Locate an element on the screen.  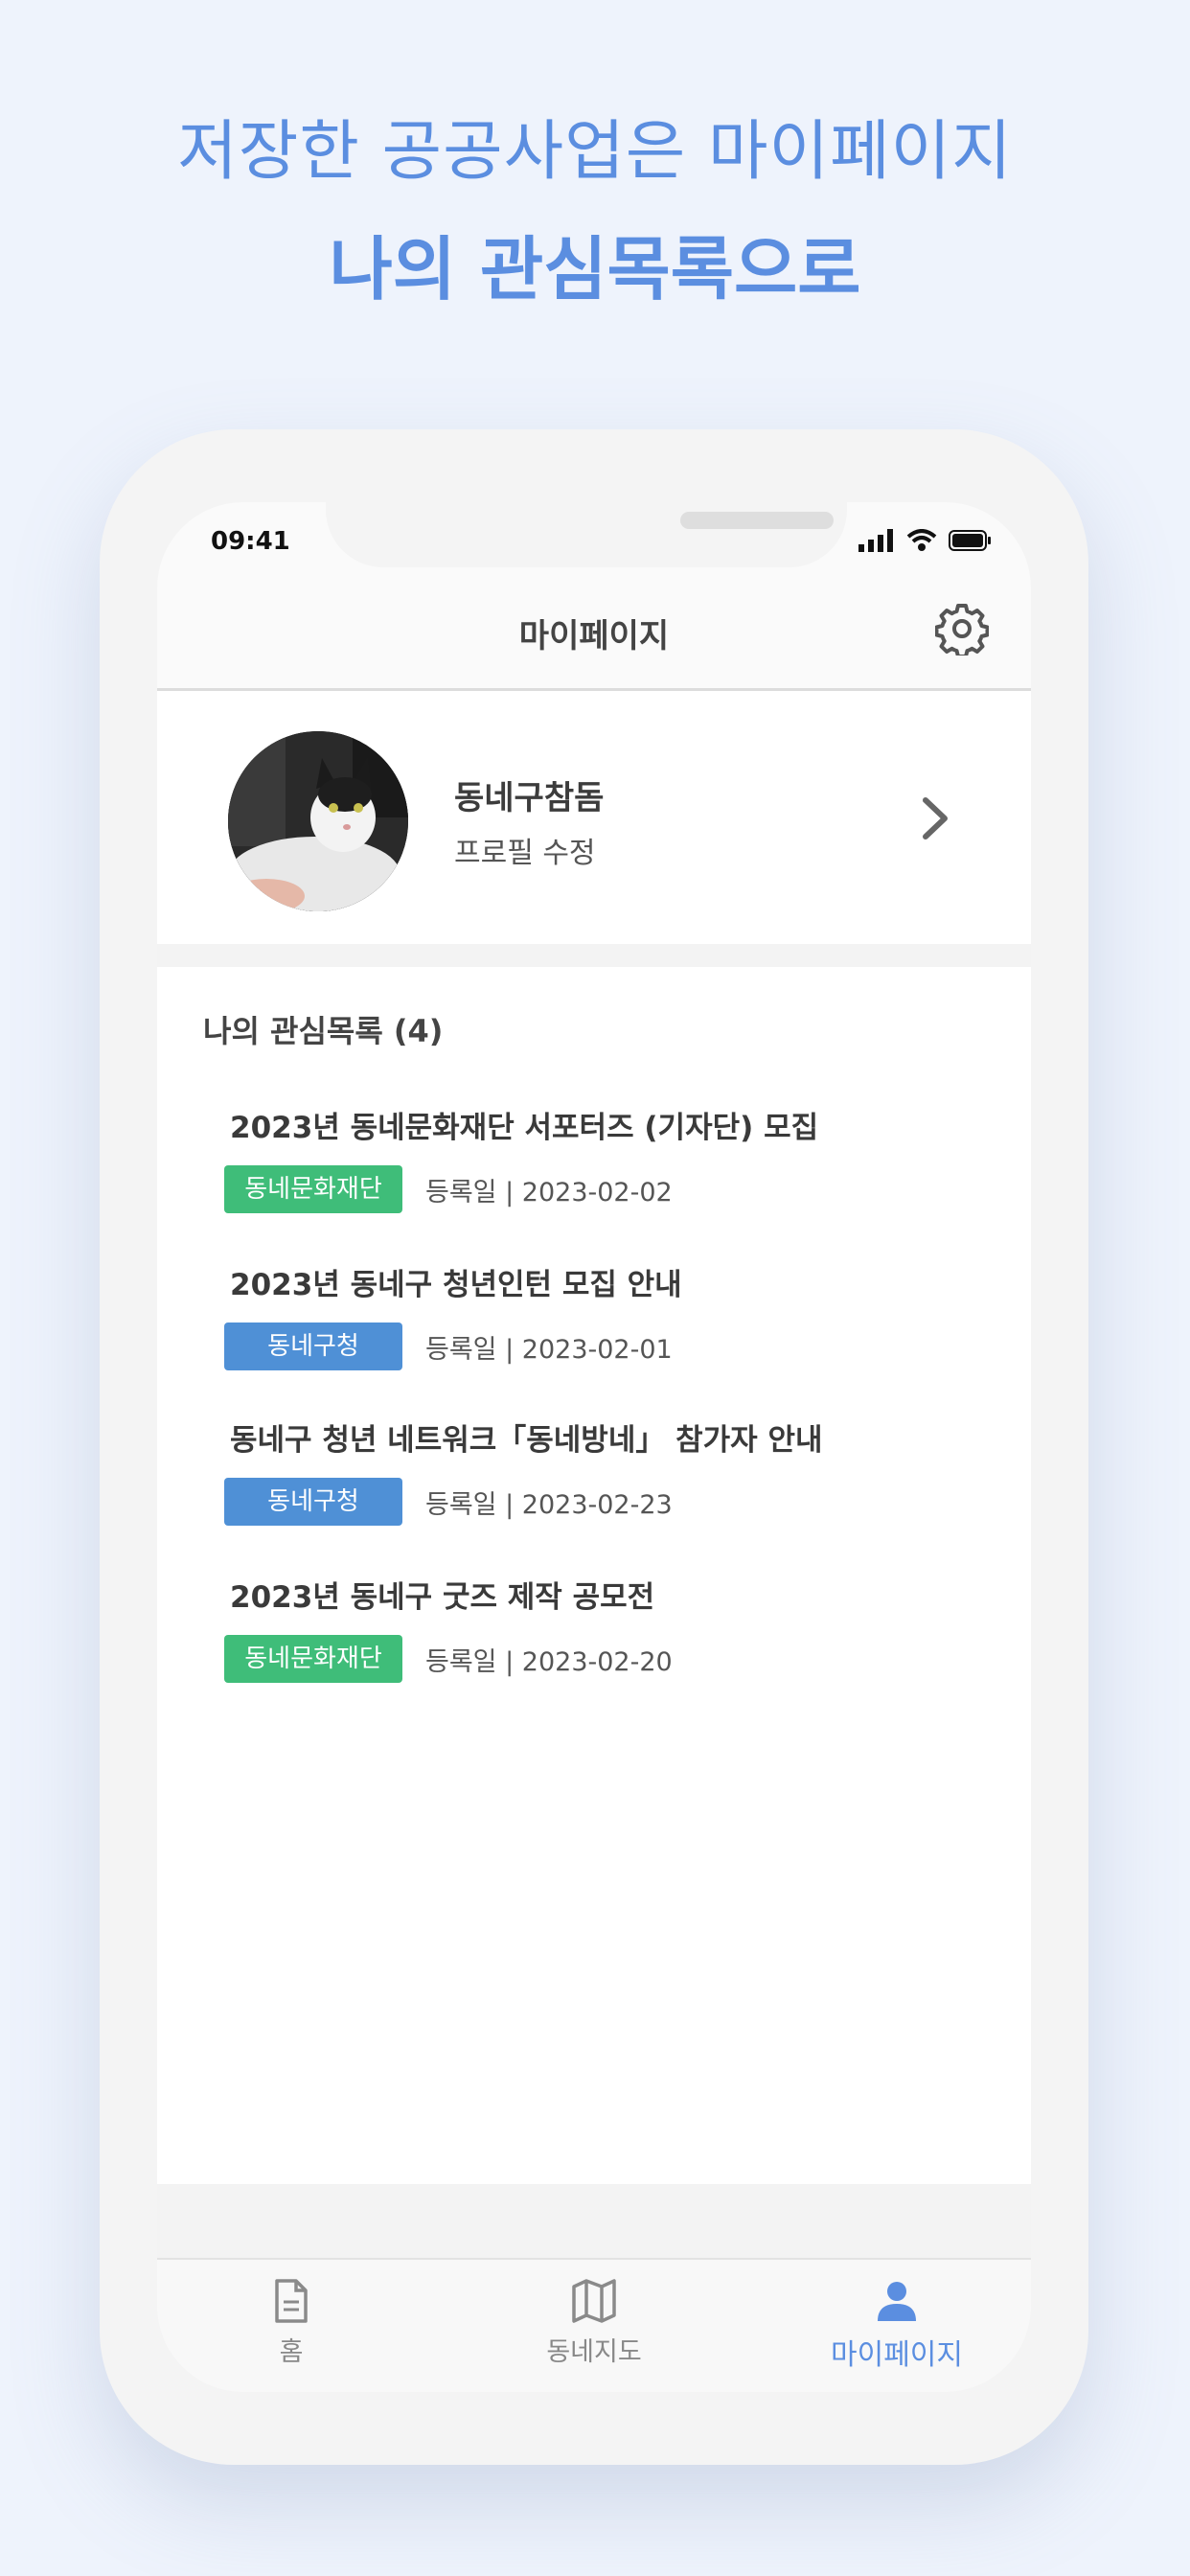
page-title: 마이페이지 is located at coordinates (594, 636).